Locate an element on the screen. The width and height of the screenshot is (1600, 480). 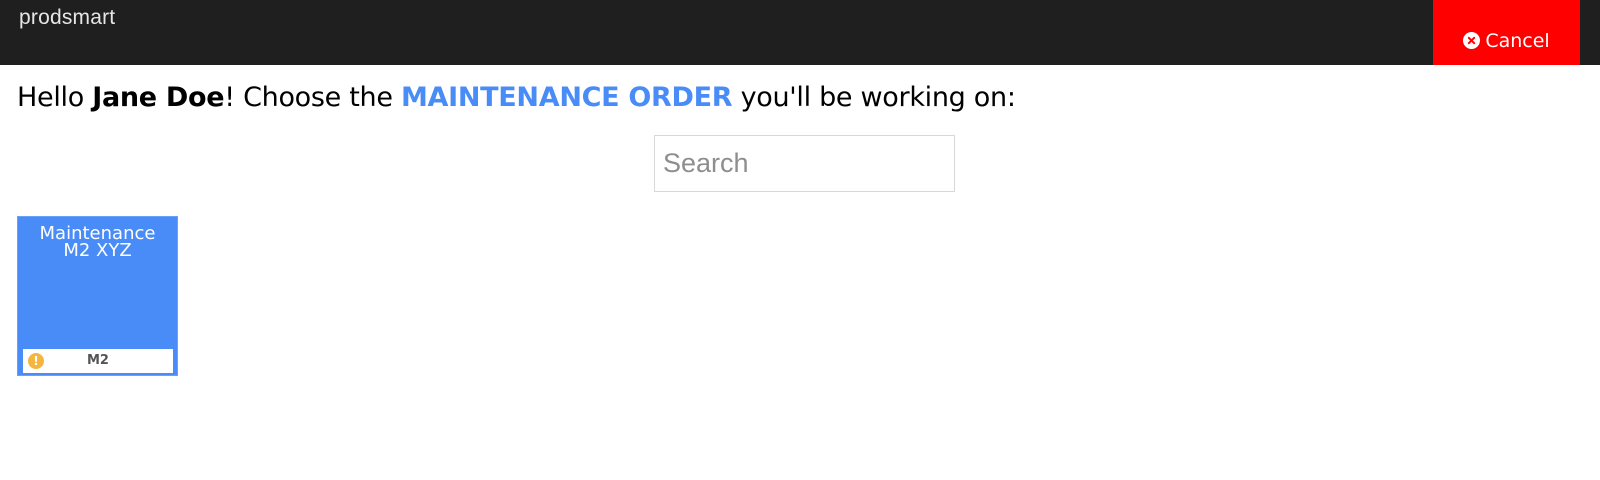
order-title: Maintenance M2 XYZ is located at coordinates (97, 243).